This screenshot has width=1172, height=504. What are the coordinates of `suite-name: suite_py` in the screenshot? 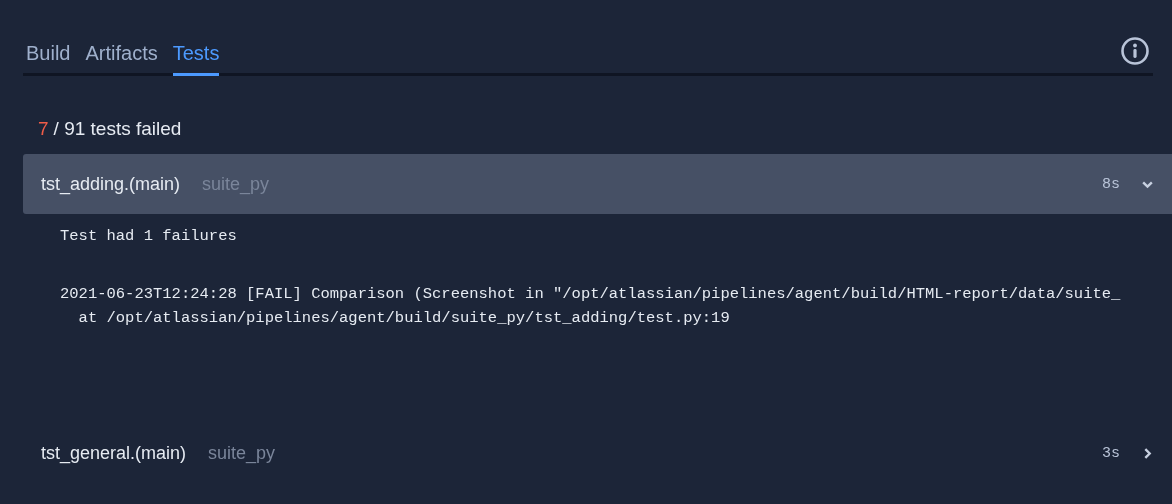 It's located at (242, 453).